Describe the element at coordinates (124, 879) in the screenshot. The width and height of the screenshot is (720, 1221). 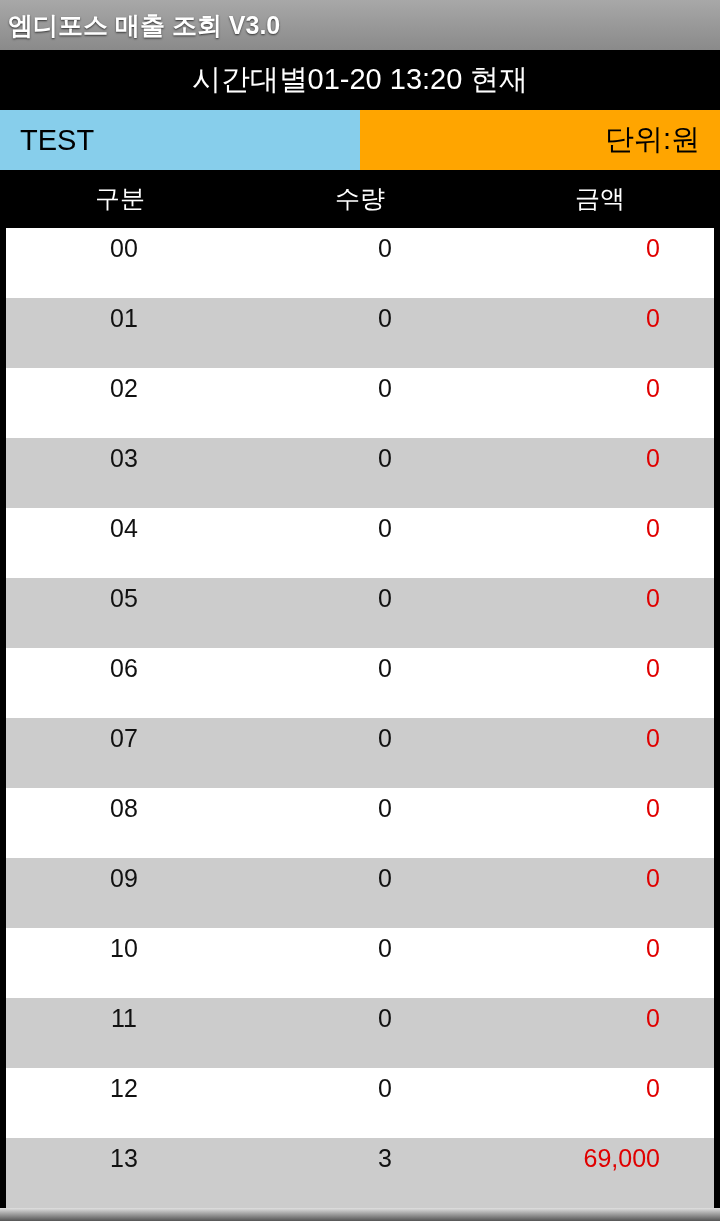
I see `table-cell-text: 09` at that location.